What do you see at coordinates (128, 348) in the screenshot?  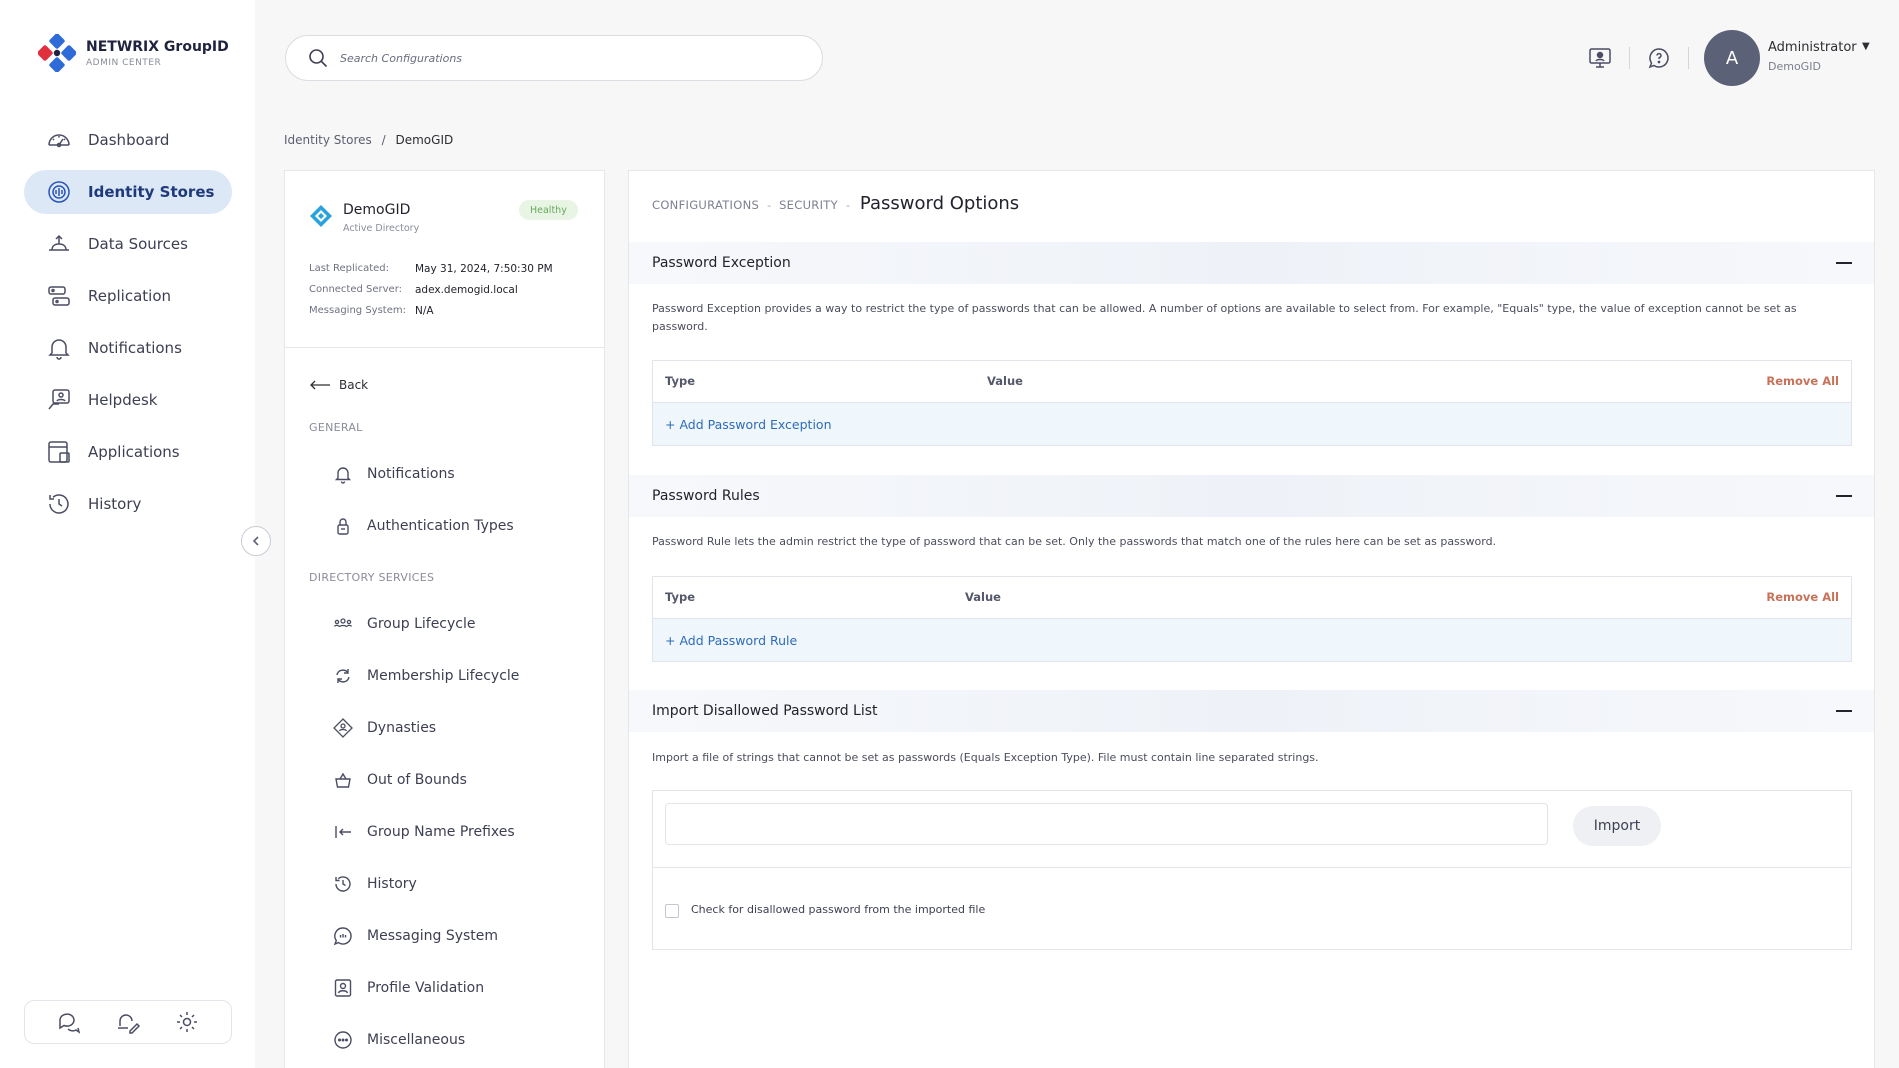 I see `sidebar-item-notifications: Notifications` at bounding box center [128, 348].